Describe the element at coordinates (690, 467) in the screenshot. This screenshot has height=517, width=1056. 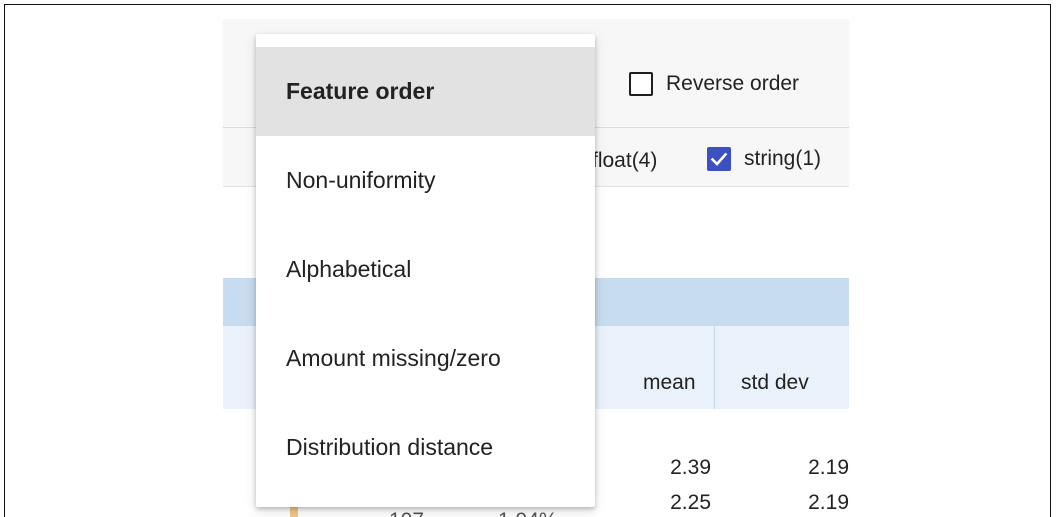
I see `cell-mean: 2.39` at that location.